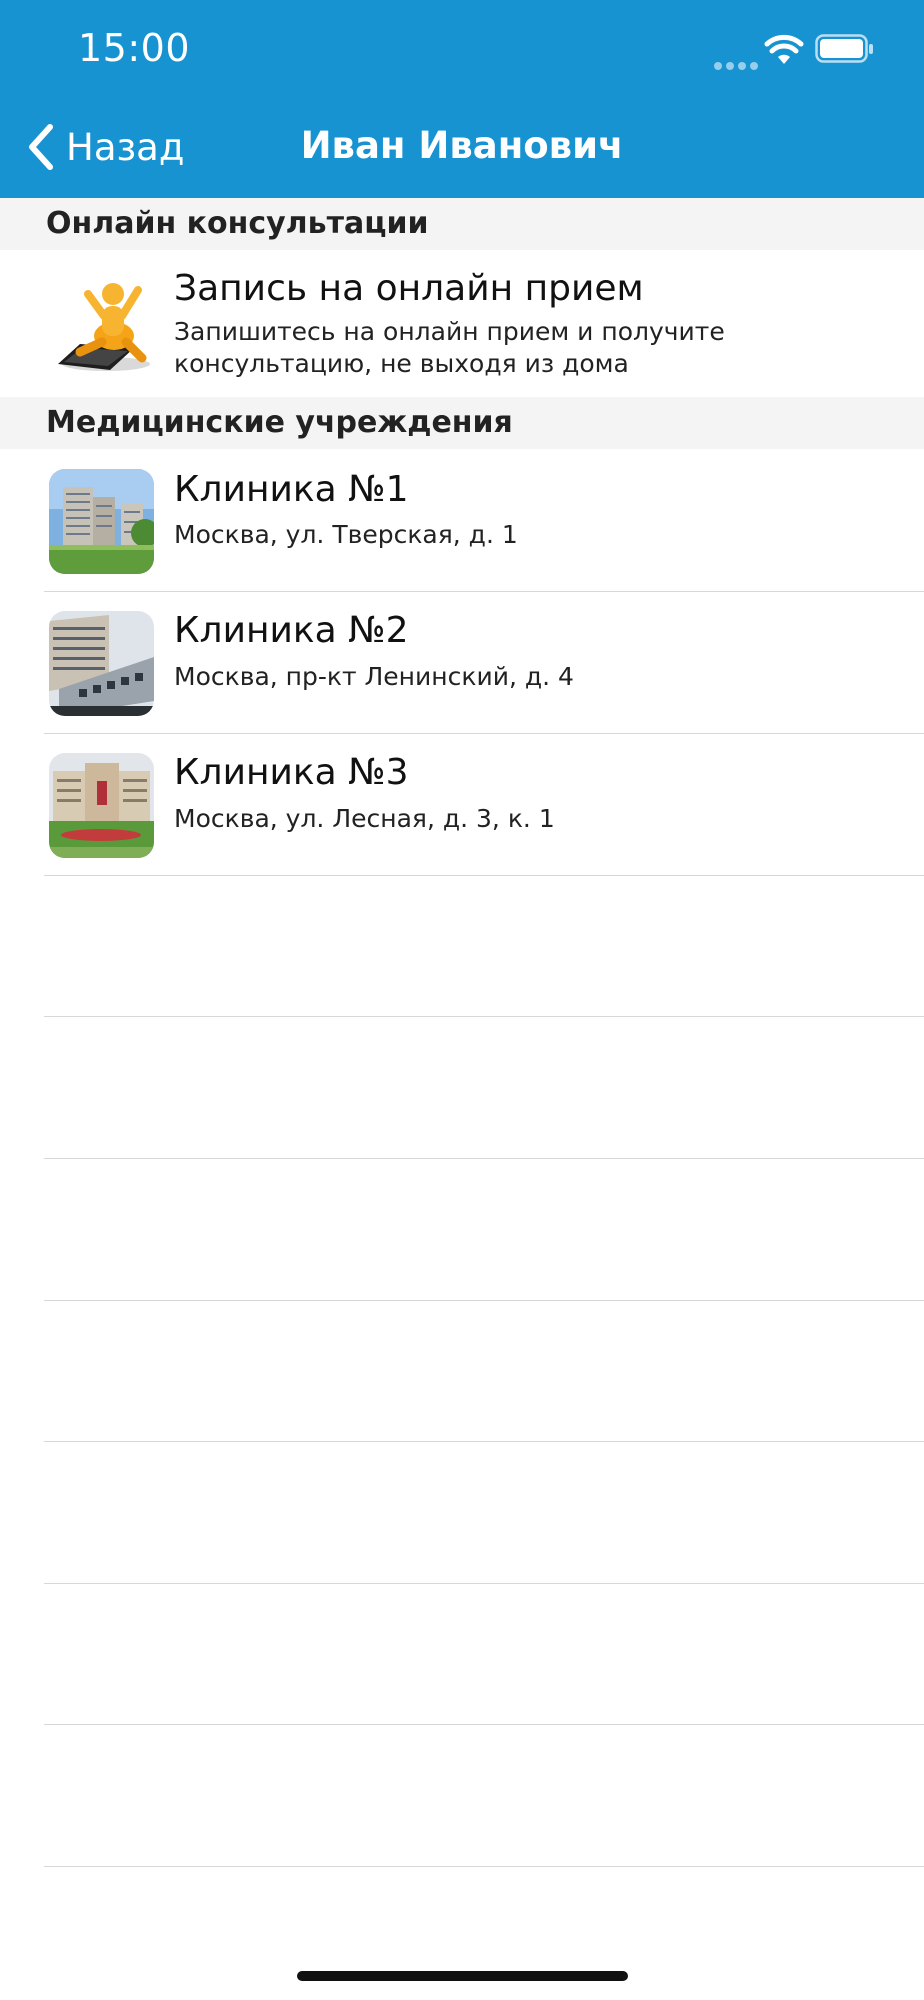  I want to click on clinic-item-1: Клиника №1 Москва, ул. Тверская, д. 1, so click(462, 520).